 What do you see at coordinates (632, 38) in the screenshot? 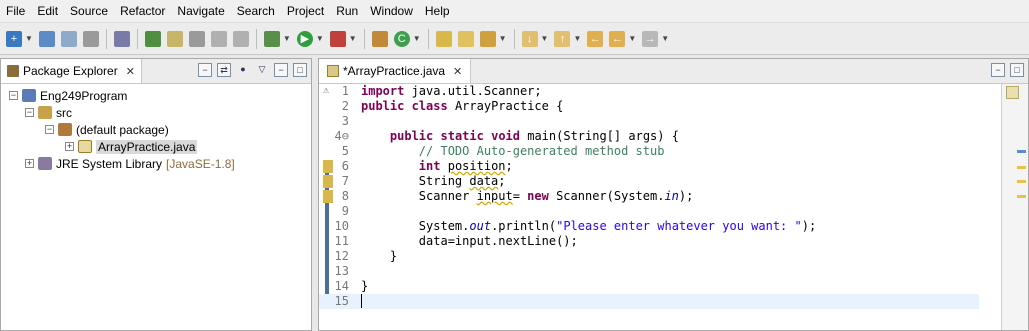
I see `back-dropdown-icon: ▼` at bounding box center [632, 38].